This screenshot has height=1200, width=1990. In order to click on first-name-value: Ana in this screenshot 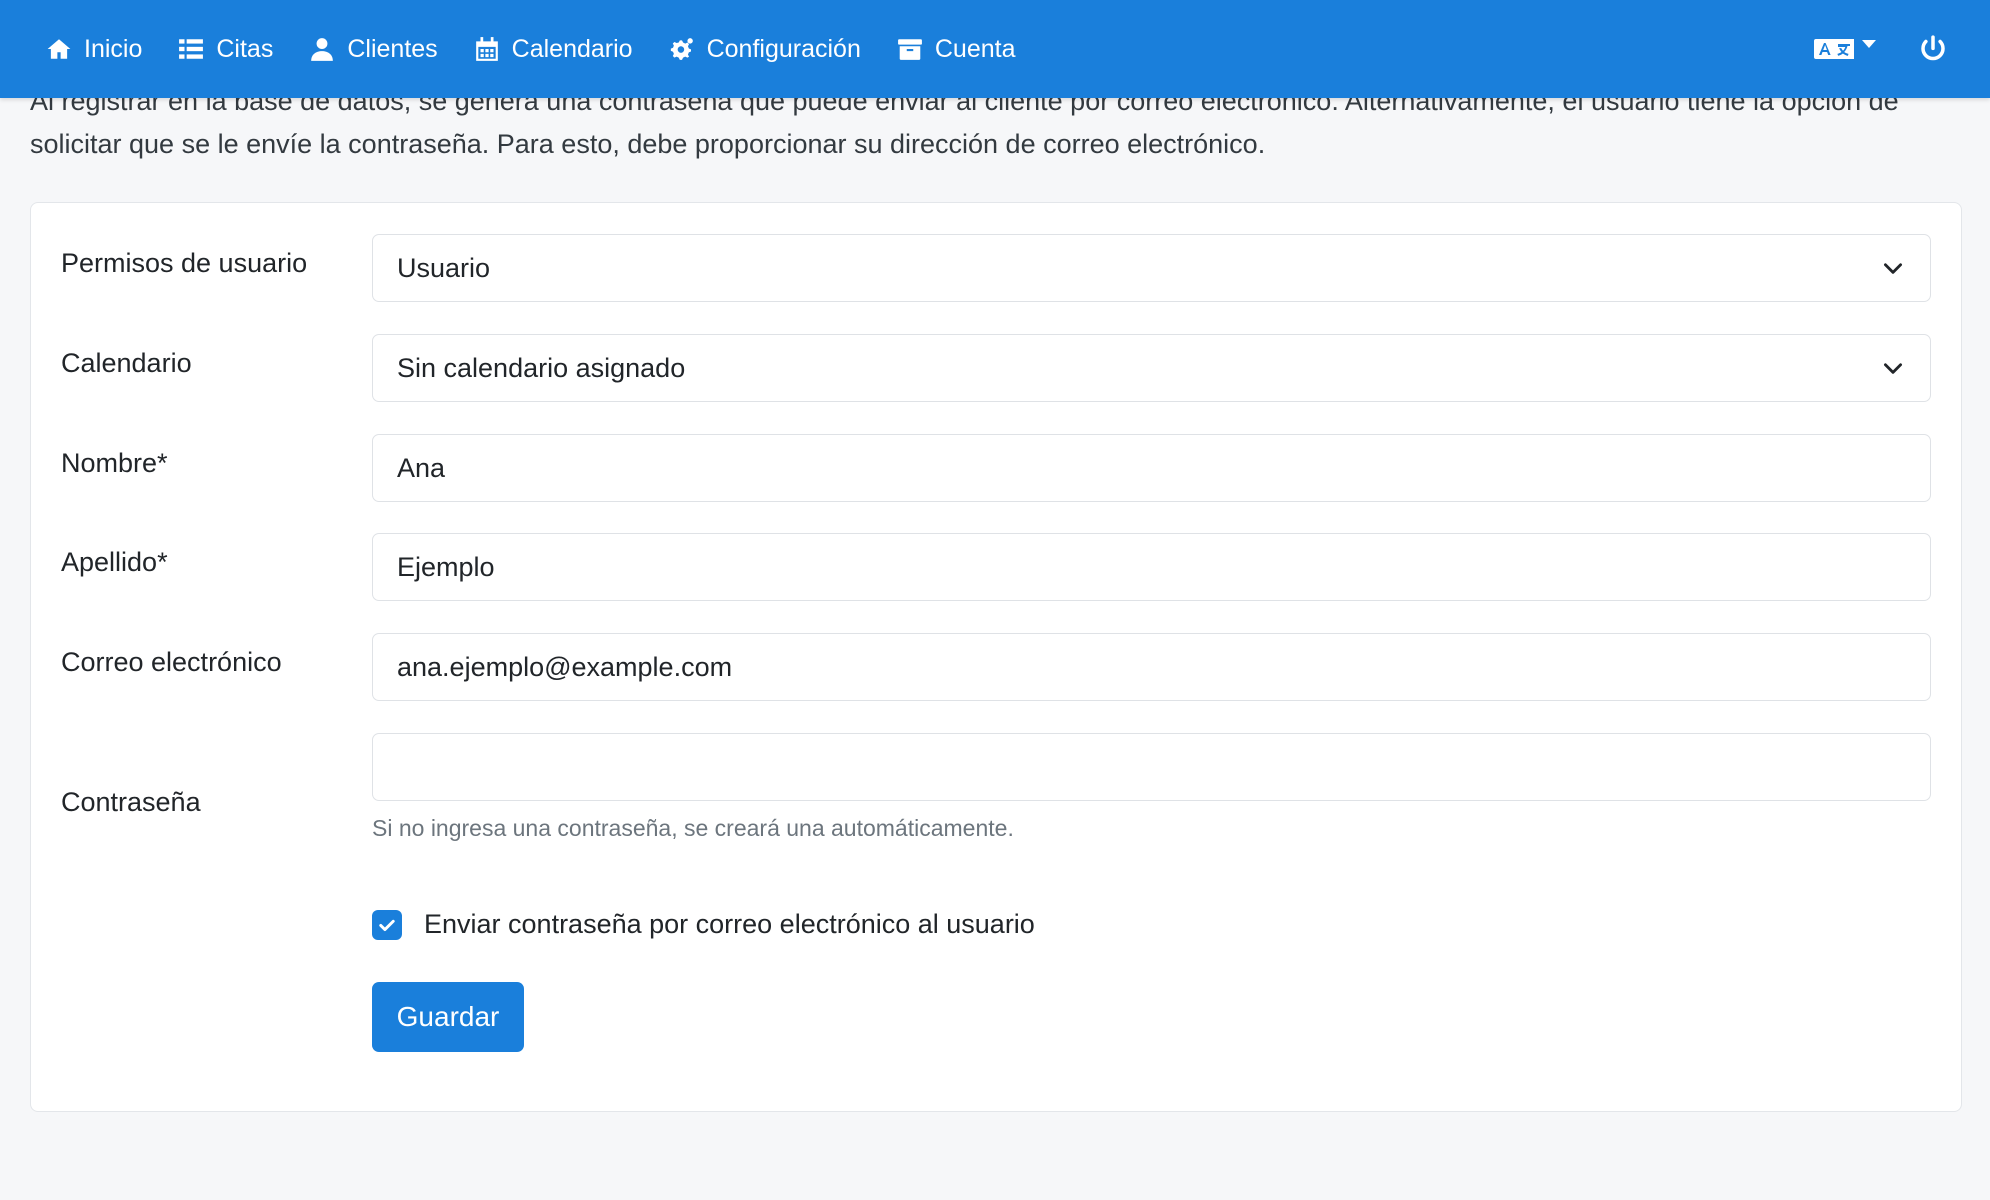, I will do `click(421, 467)`.